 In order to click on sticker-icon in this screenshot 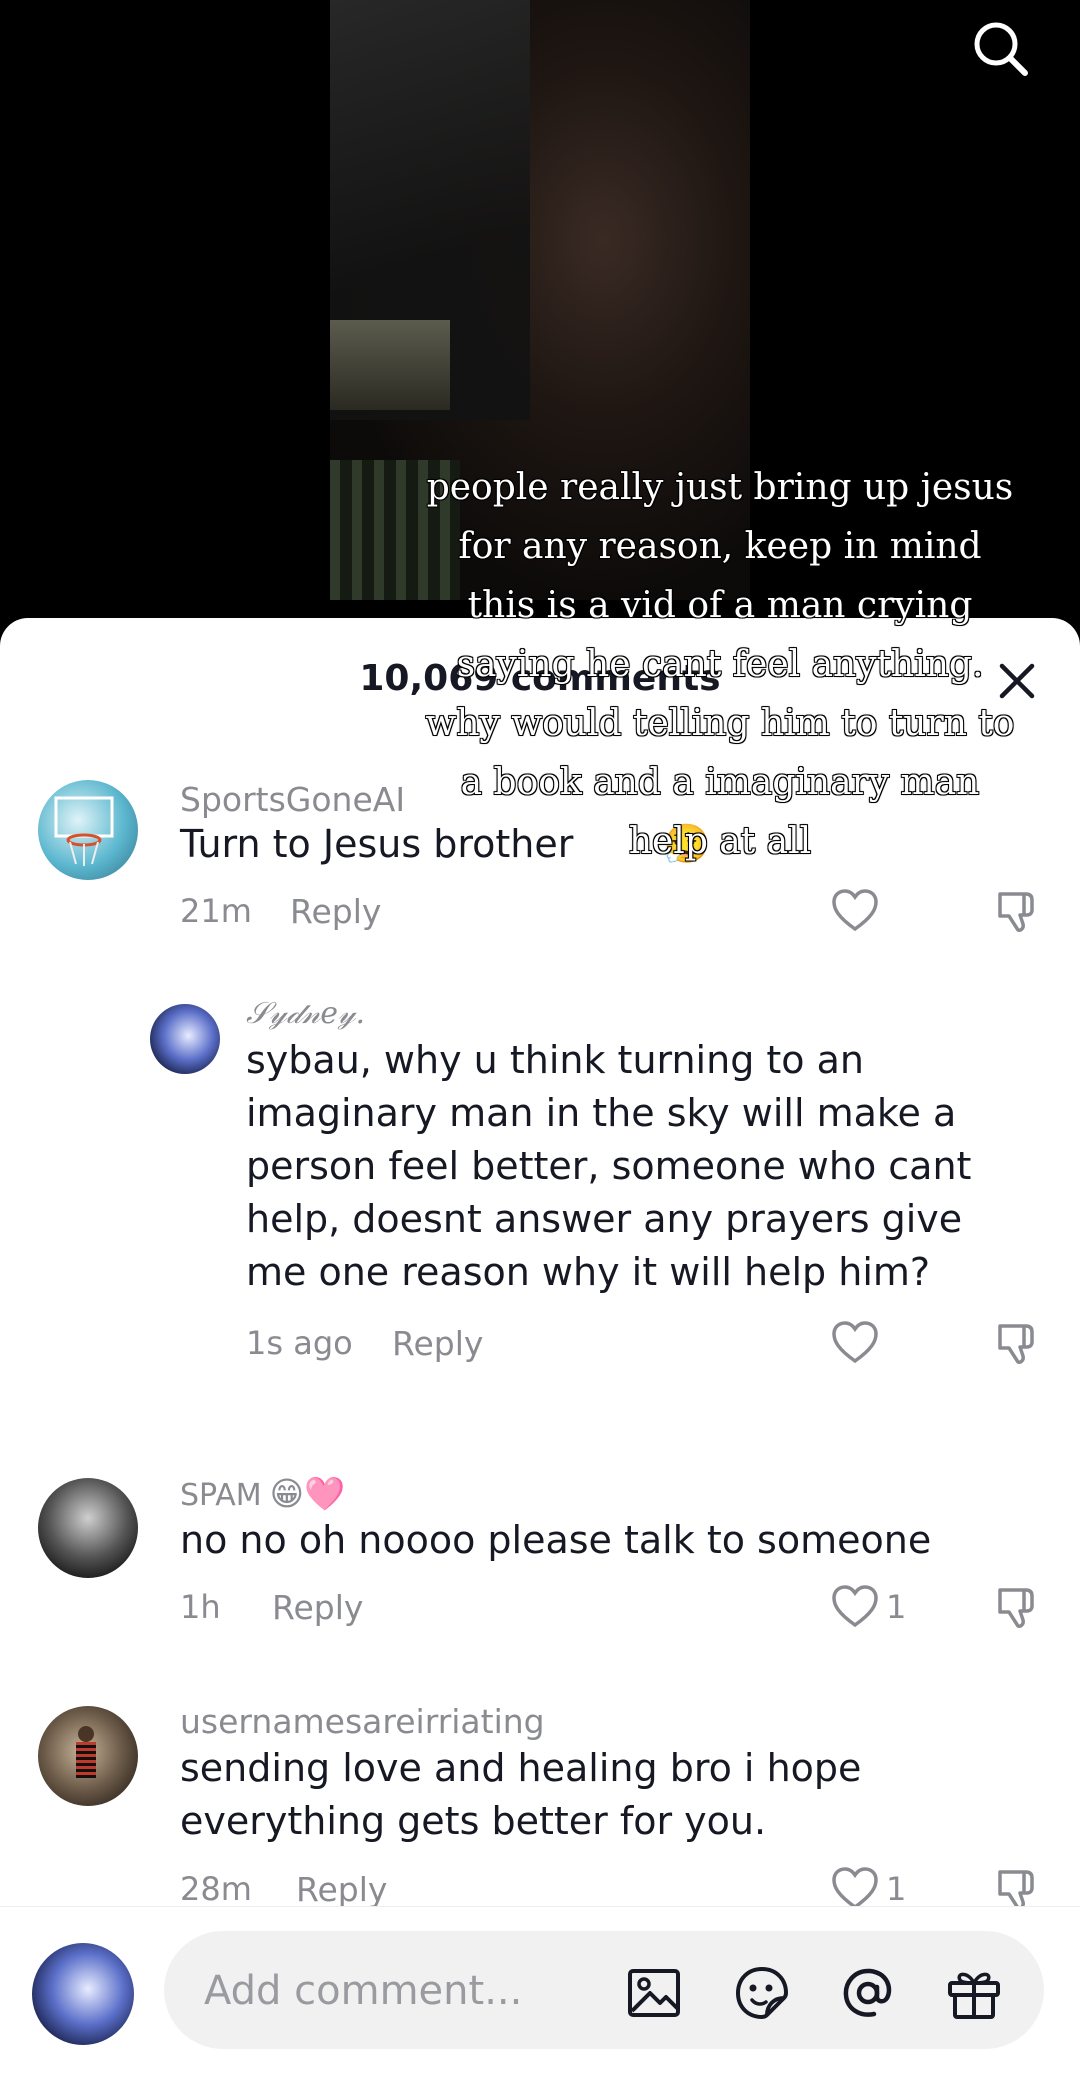, I will do `click(762, 1993)`.